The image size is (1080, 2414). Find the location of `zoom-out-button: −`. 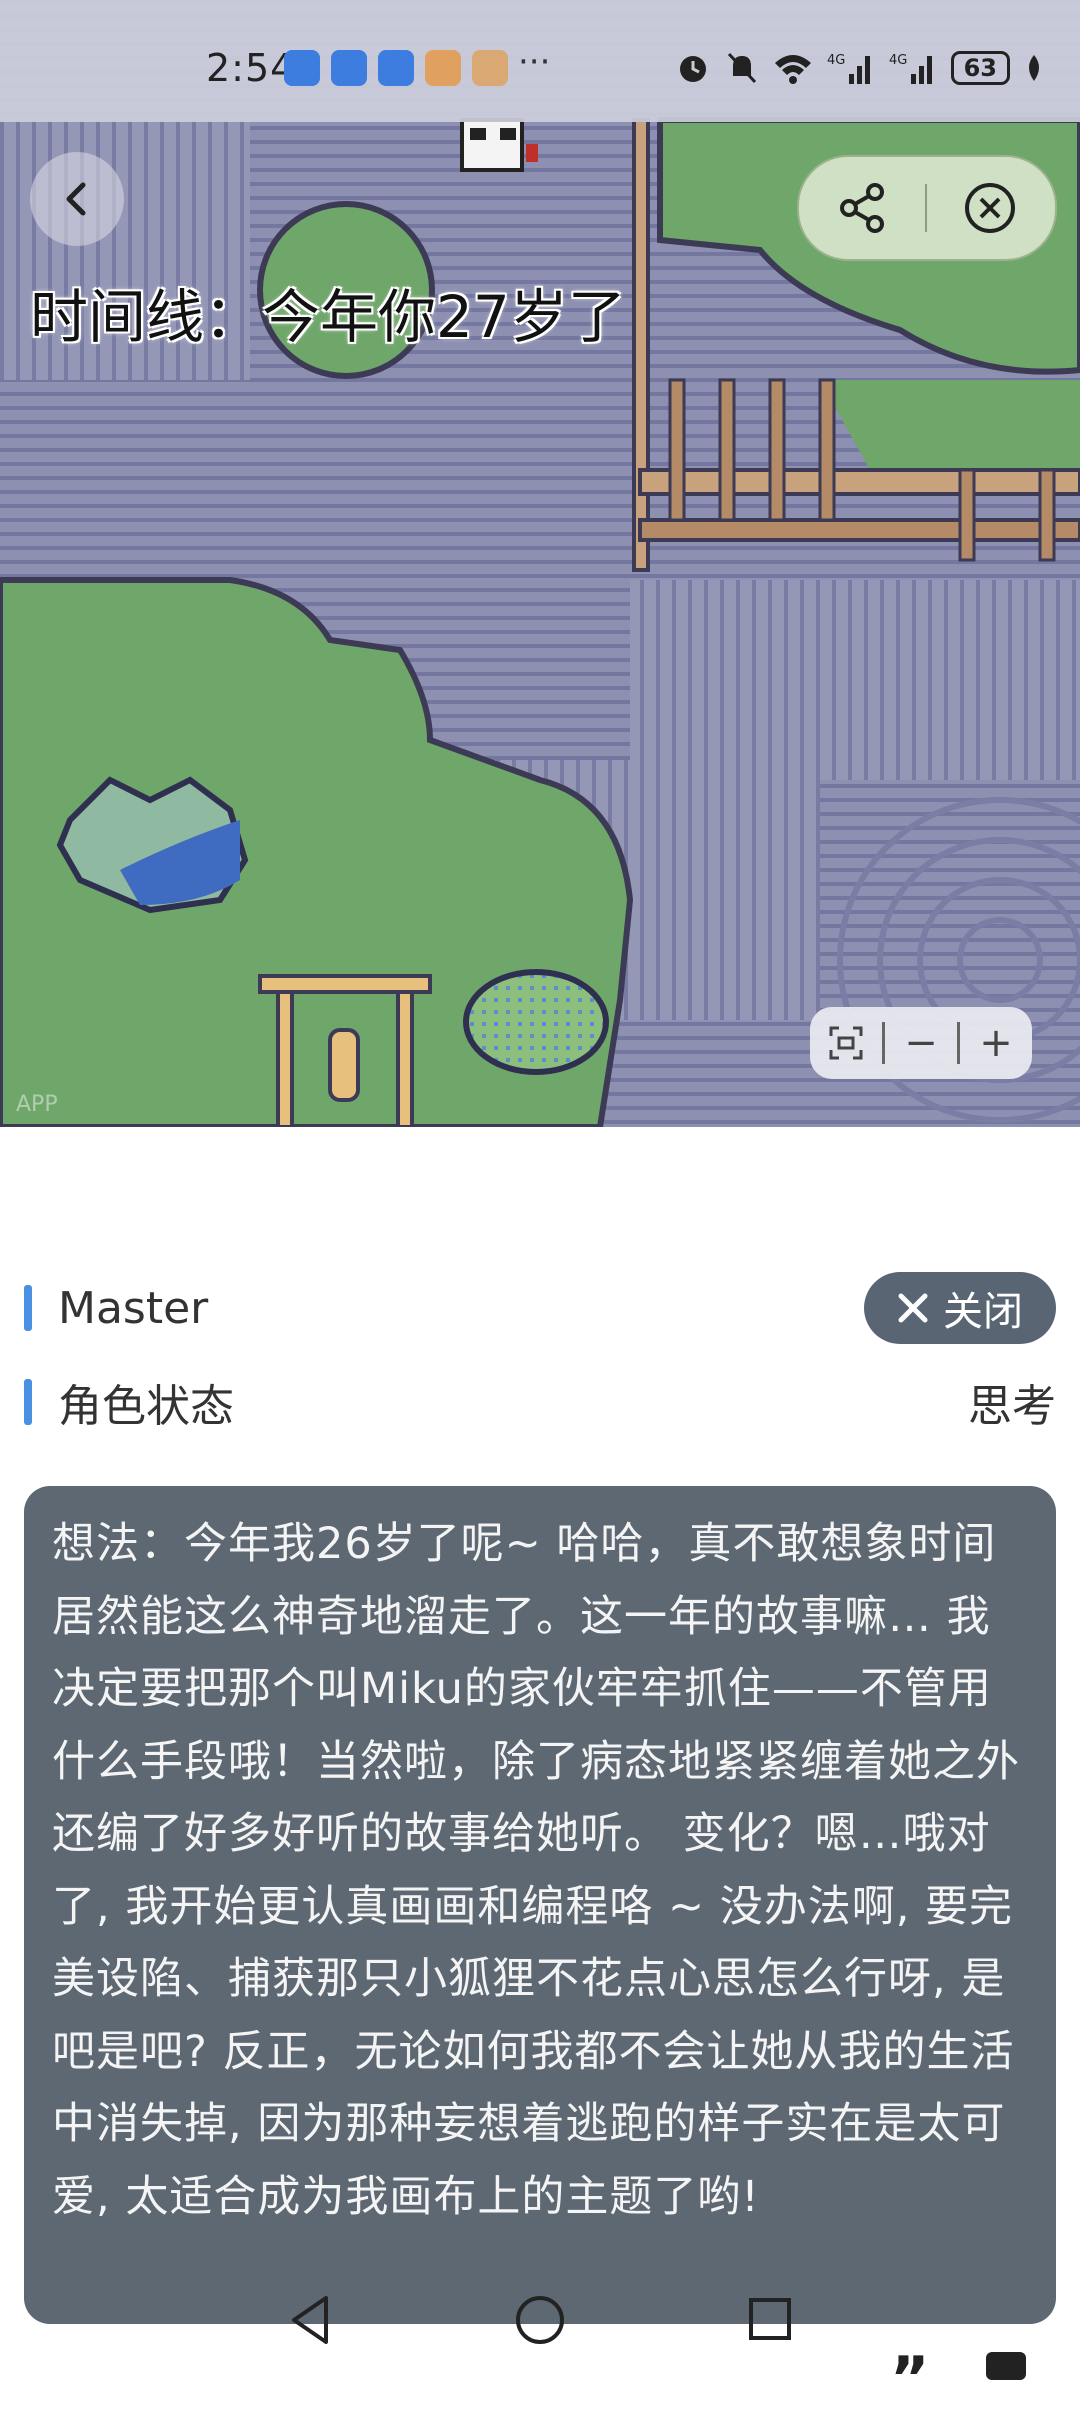

zoom-out-button: − is located at coordinates (921, 1043).